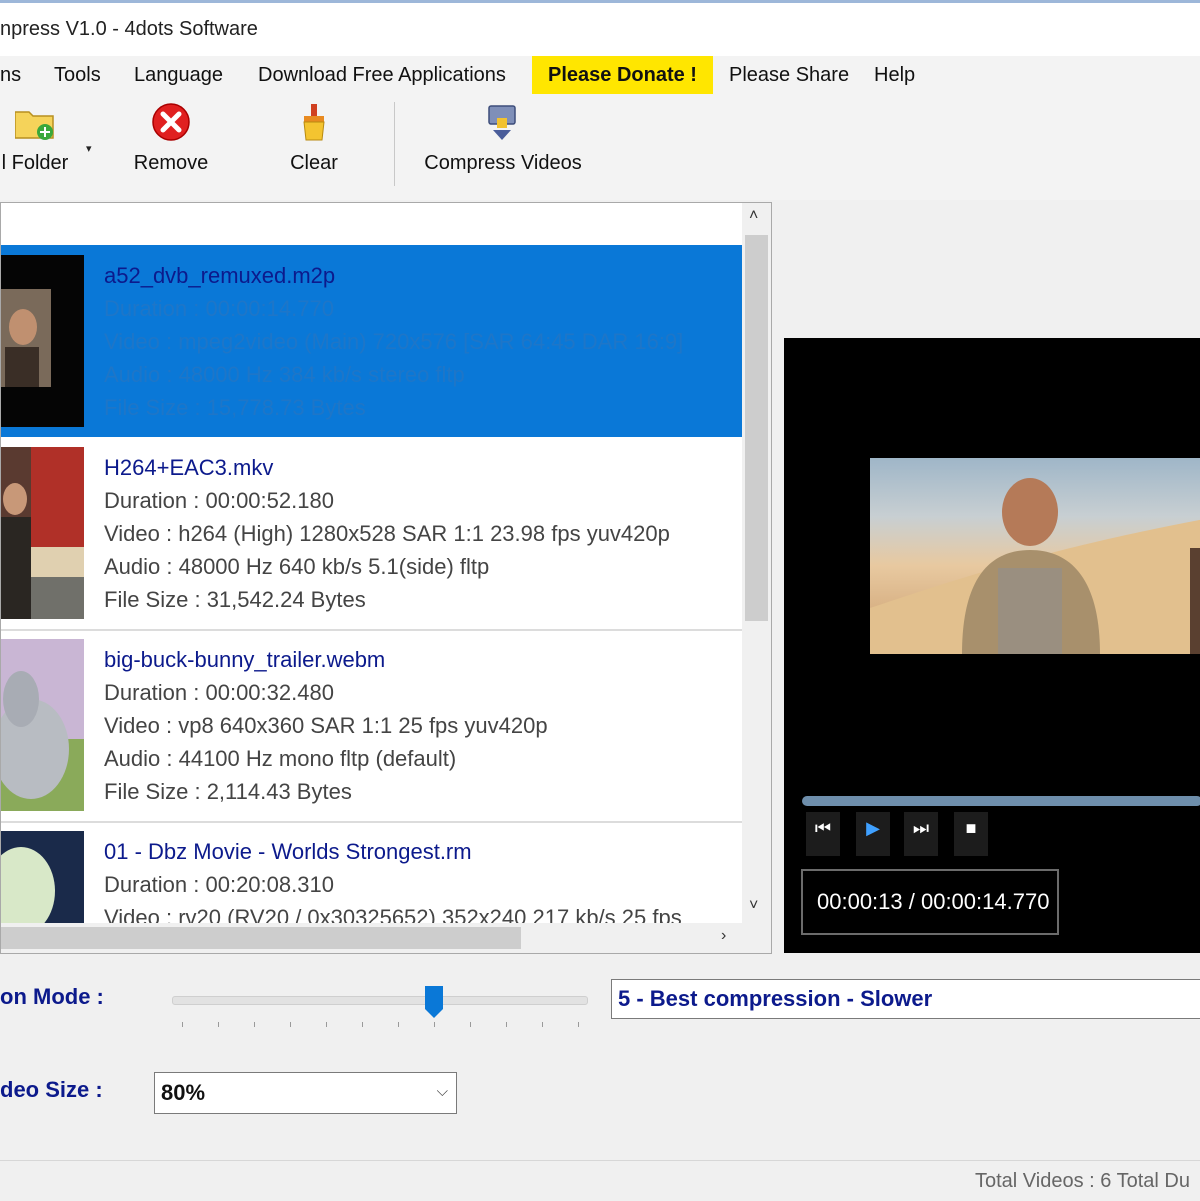 The height and width of the screenshot is (1201, 1200). What do you see at coordinates (51, 1089) in the screenshot?
I see `video-size-label: deo Size :` at bounding box center [51, 1089].